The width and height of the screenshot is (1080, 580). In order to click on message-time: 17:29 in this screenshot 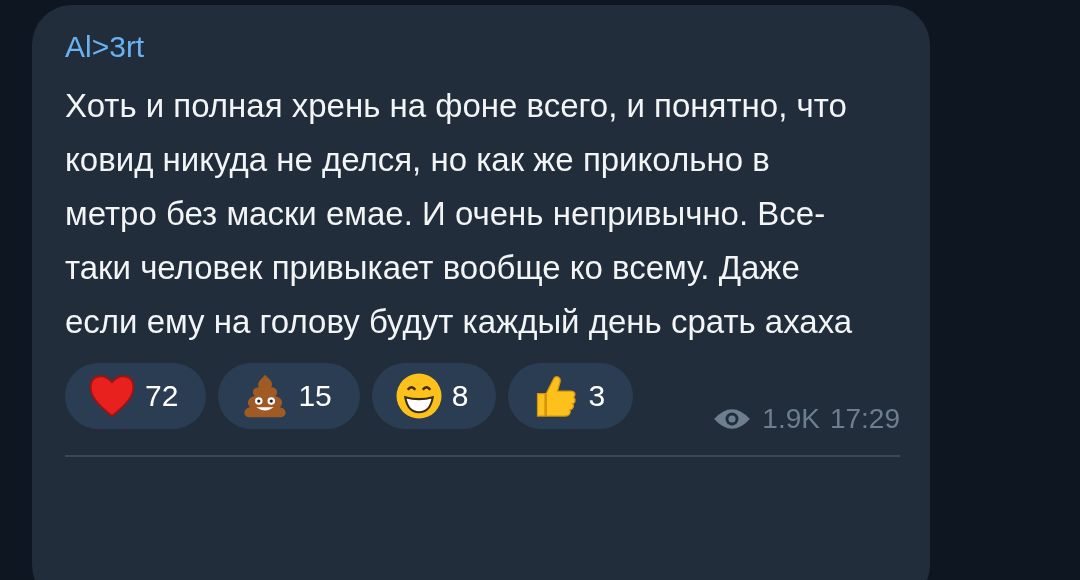, I will do `click(864, 419)`.